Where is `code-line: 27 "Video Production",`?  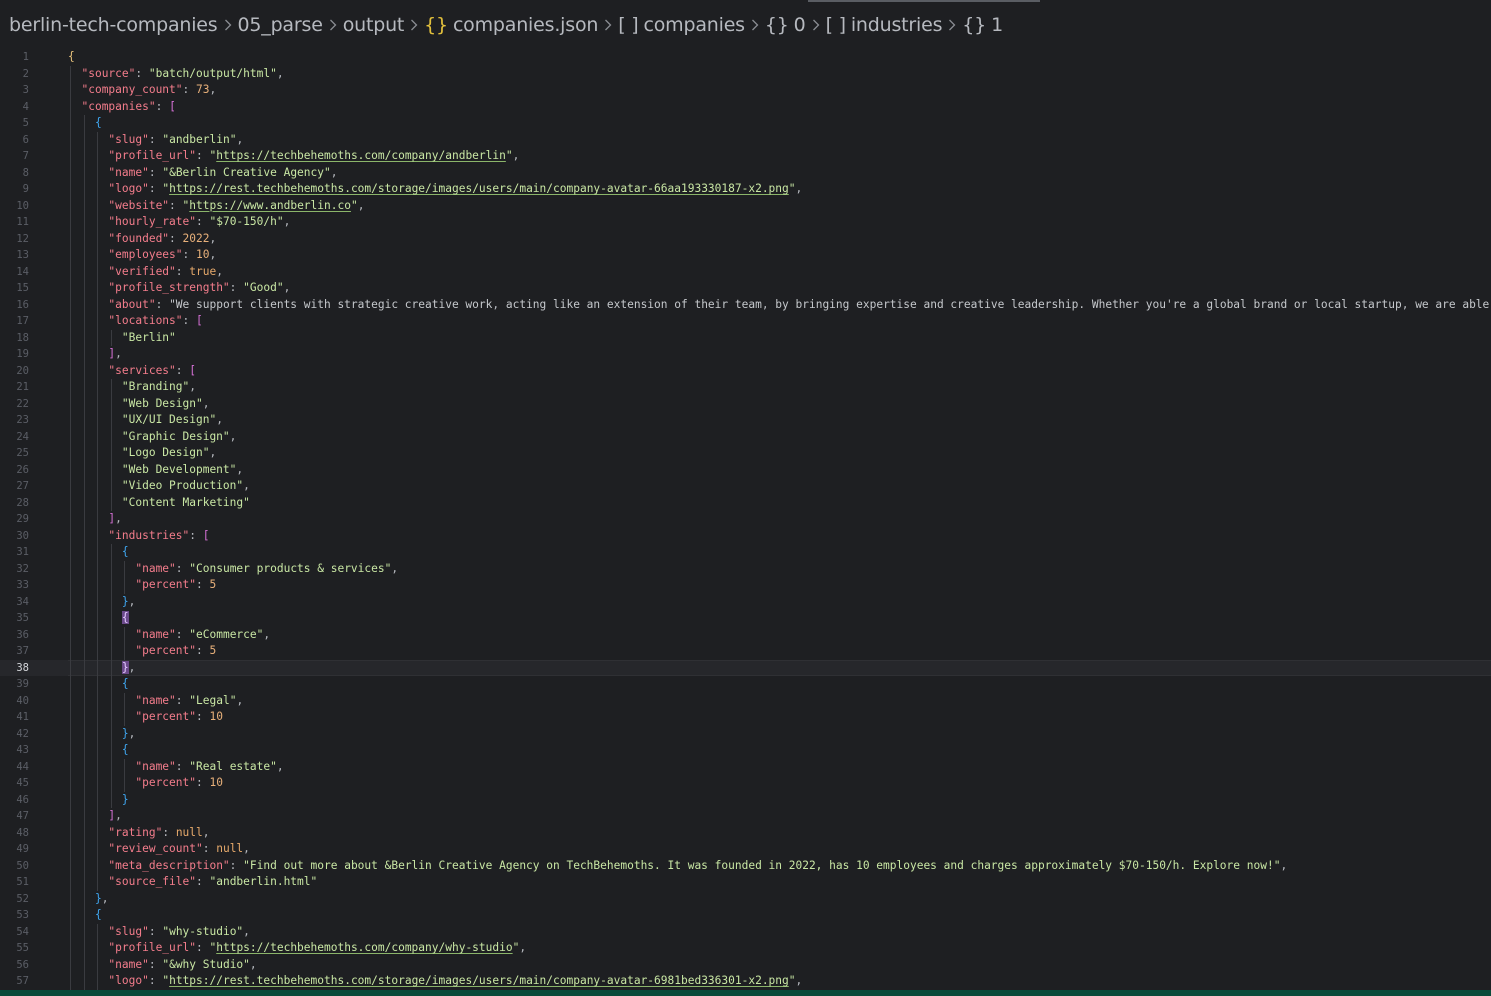 code-line: 27 "Video Production", is located at coordinates (745, 486).